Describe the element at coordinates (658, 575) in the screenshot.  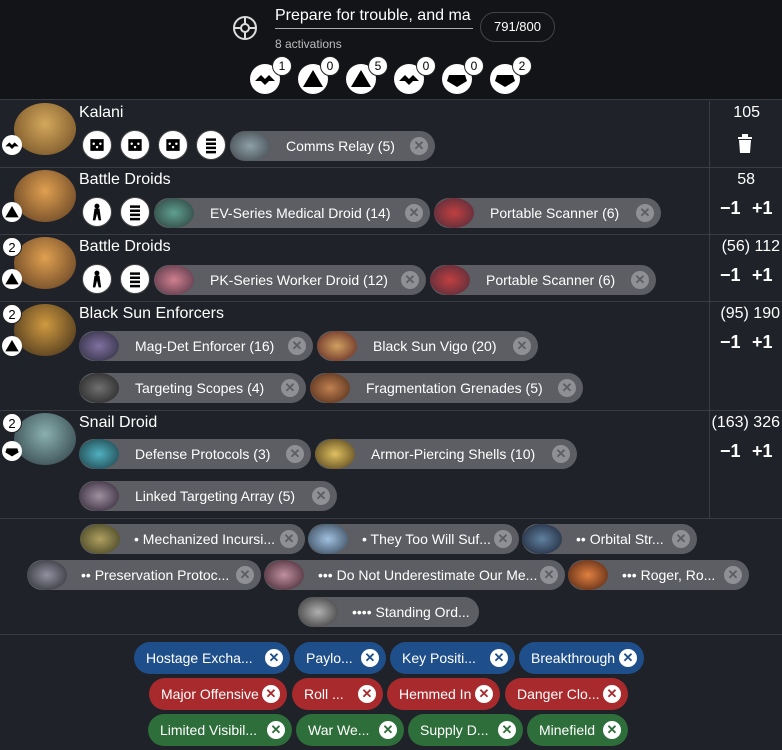
I see `command-card-chip: ••• Roger, Ro... ✕` at that location.